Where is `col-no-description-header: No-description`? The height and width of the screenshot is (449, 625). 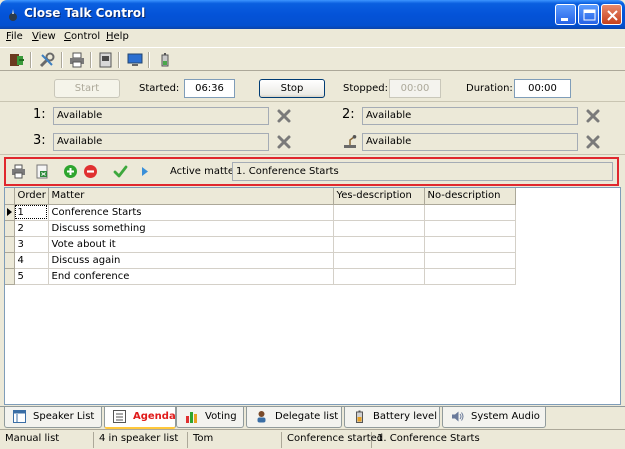 col-no-description-header: No-description is located at coordinates (470, 196).